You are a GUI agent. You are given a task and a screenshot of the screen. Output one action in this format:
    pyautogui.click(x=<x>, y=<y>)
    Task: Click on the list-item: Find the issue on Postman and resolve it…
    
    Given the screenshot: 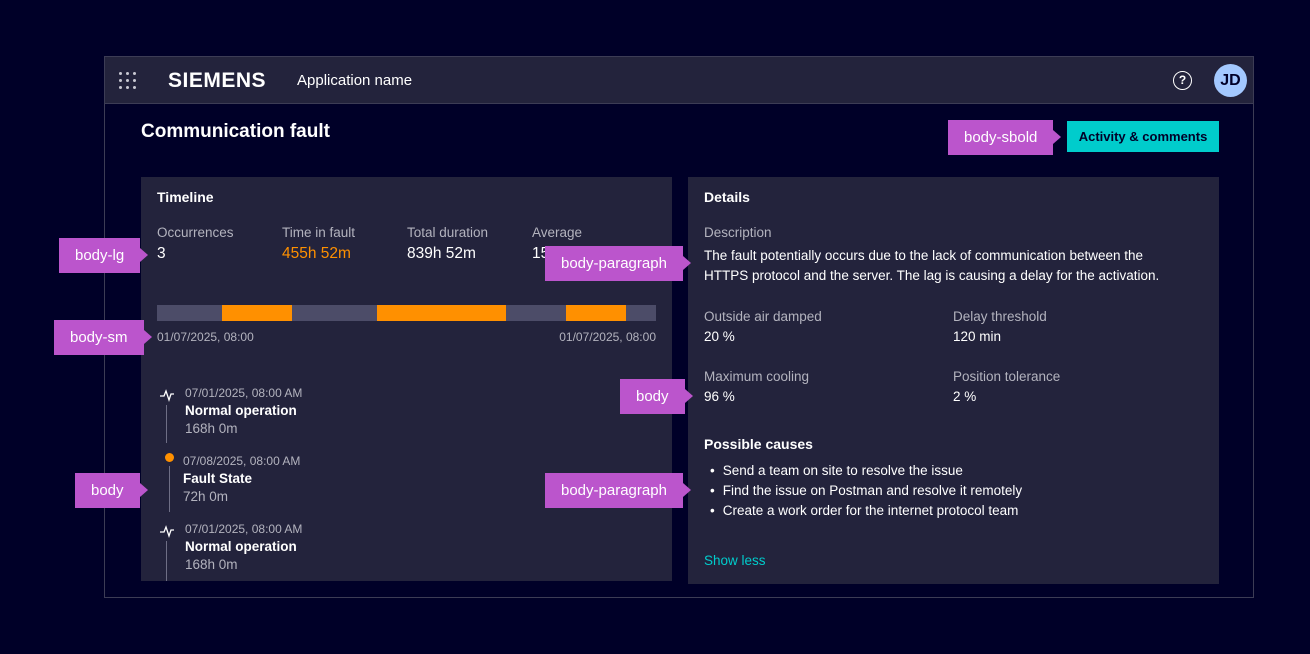 What is the action you would take?
    pyautogui.click(x=866, y=491)
    